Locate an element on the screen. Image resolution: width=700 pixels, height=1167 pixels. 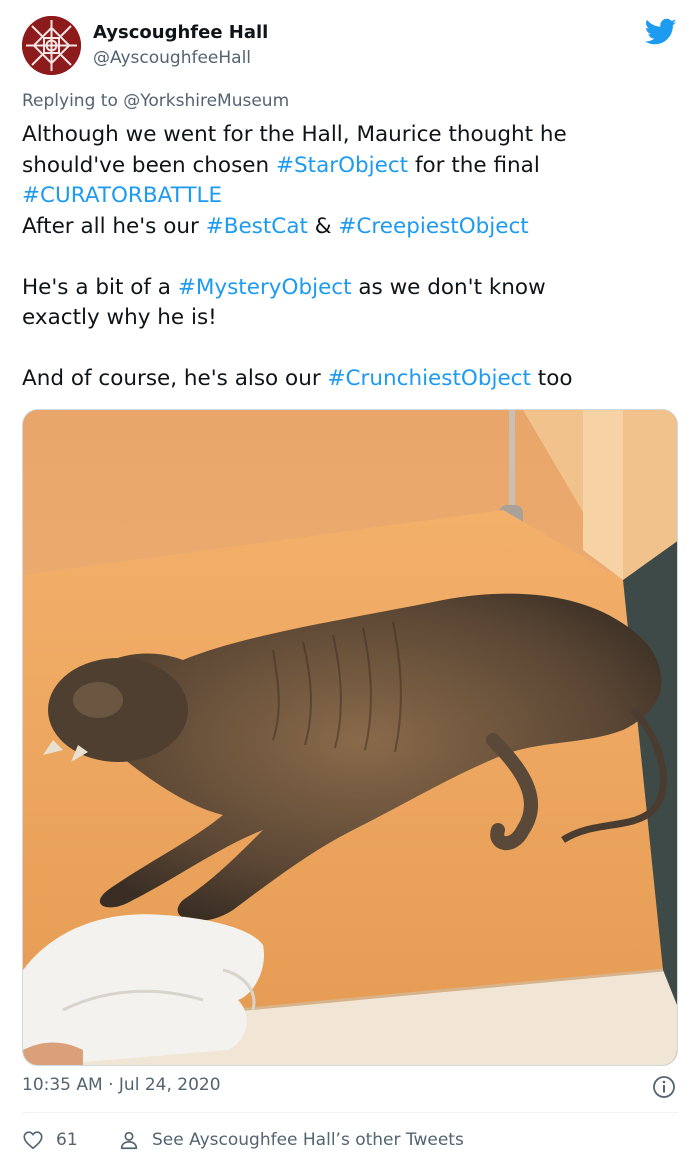
author-handle: @AyscoughfeeHall is located at coordinates (172, 58).